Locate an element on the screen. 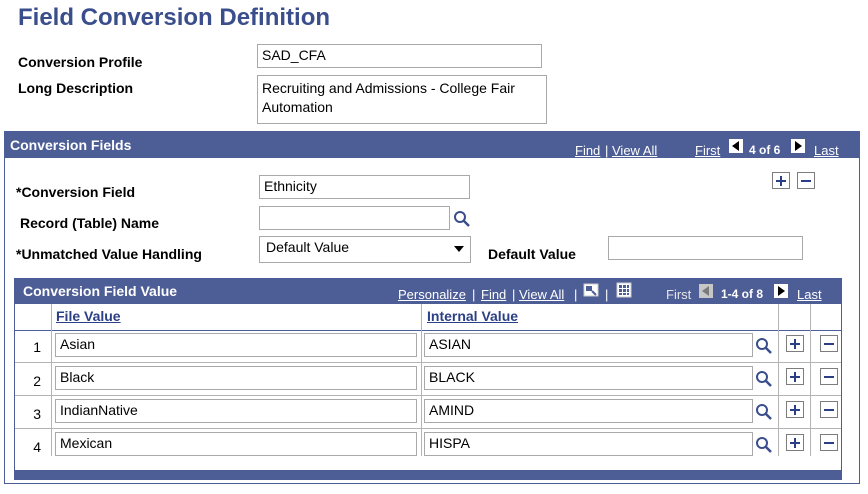  table-row: 4 Mexican HISPA is located at coordinates (428, 445).